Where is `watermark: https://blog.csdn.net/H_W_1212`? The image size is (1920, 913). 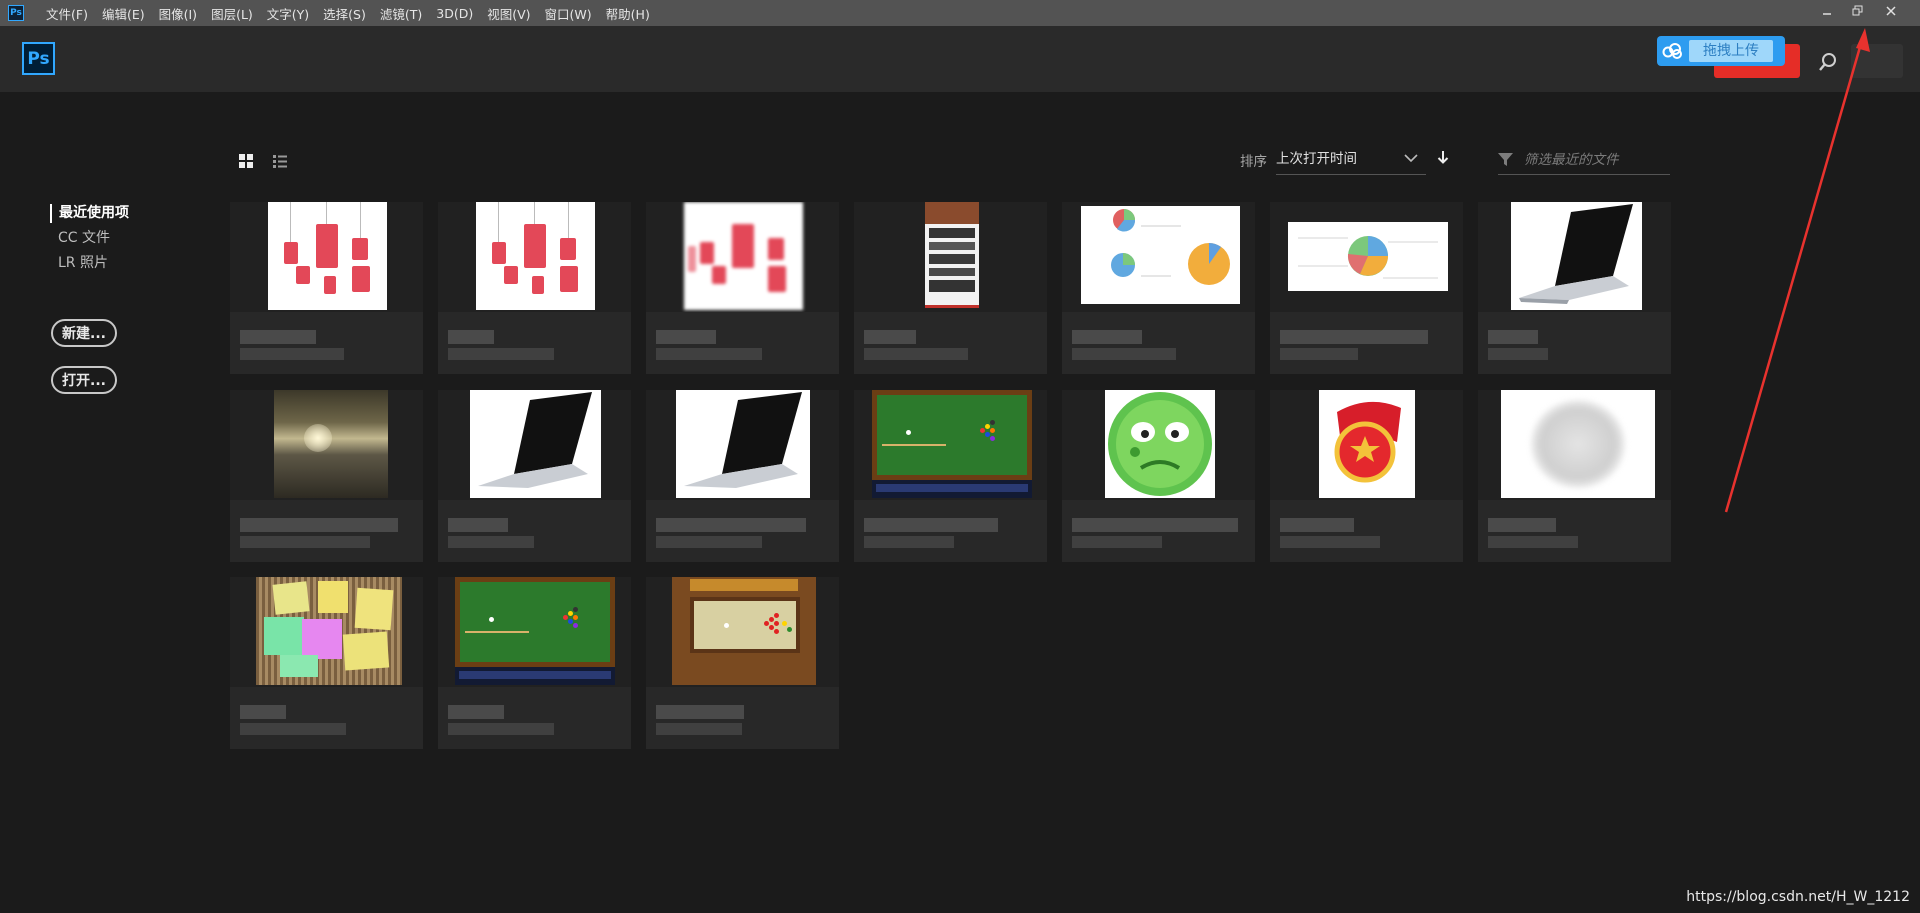
watermark: https://blog.csdn.net/H_W_1212 is located at coordinates (1798, 897).